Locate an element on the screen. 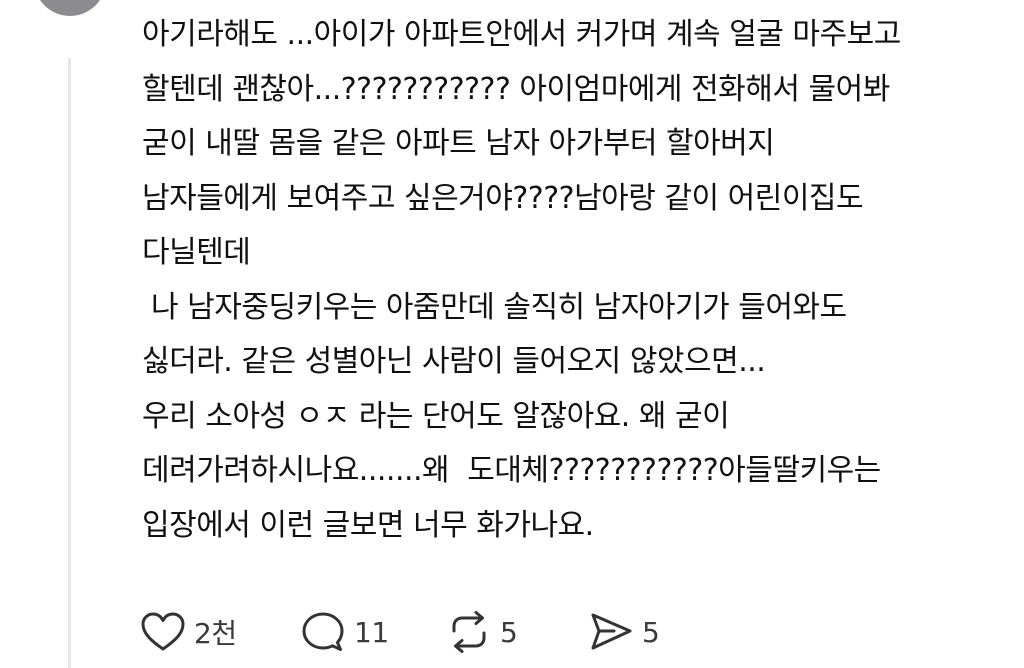  like-button: 2천 is located at coordinates (218, 632).